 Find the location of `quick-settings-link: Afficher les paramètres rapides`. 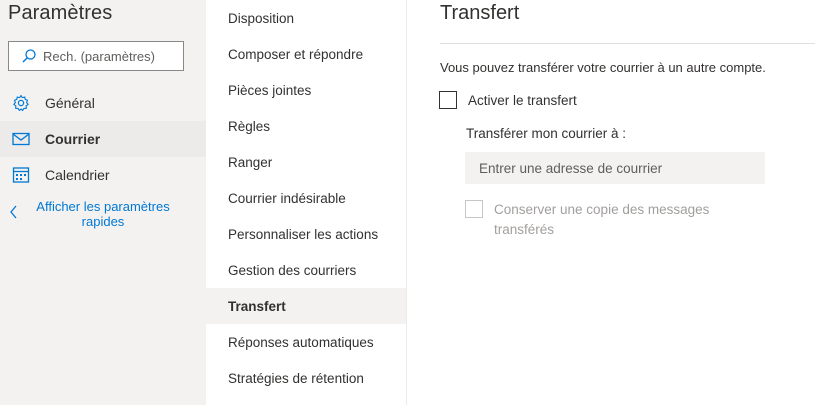

quick-settings-link: Afficher les paramètres rapides is located at coordinates (103, 216).